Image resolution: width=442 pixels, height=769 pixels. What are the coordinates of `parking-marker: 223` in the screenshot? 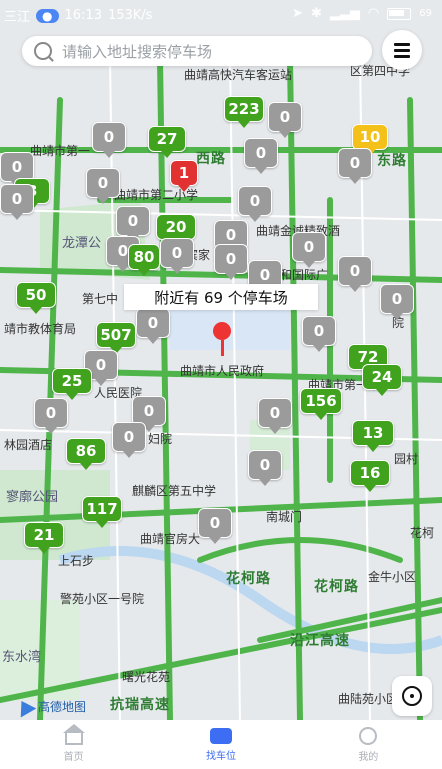 It's located at (244, 112).